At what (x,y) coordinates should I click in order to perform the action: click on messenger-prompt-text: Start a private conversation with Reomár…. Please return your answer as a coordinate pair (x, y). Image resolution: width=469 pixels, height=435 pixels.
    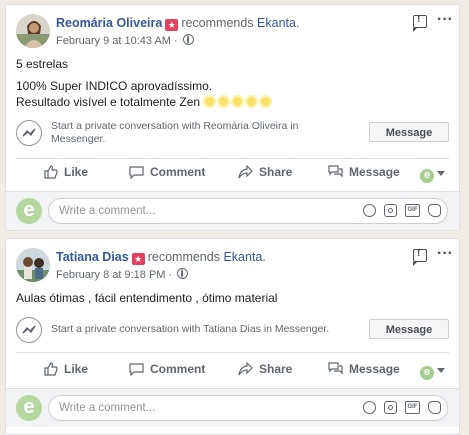
    Looking at the image, I should click on (175, 132).